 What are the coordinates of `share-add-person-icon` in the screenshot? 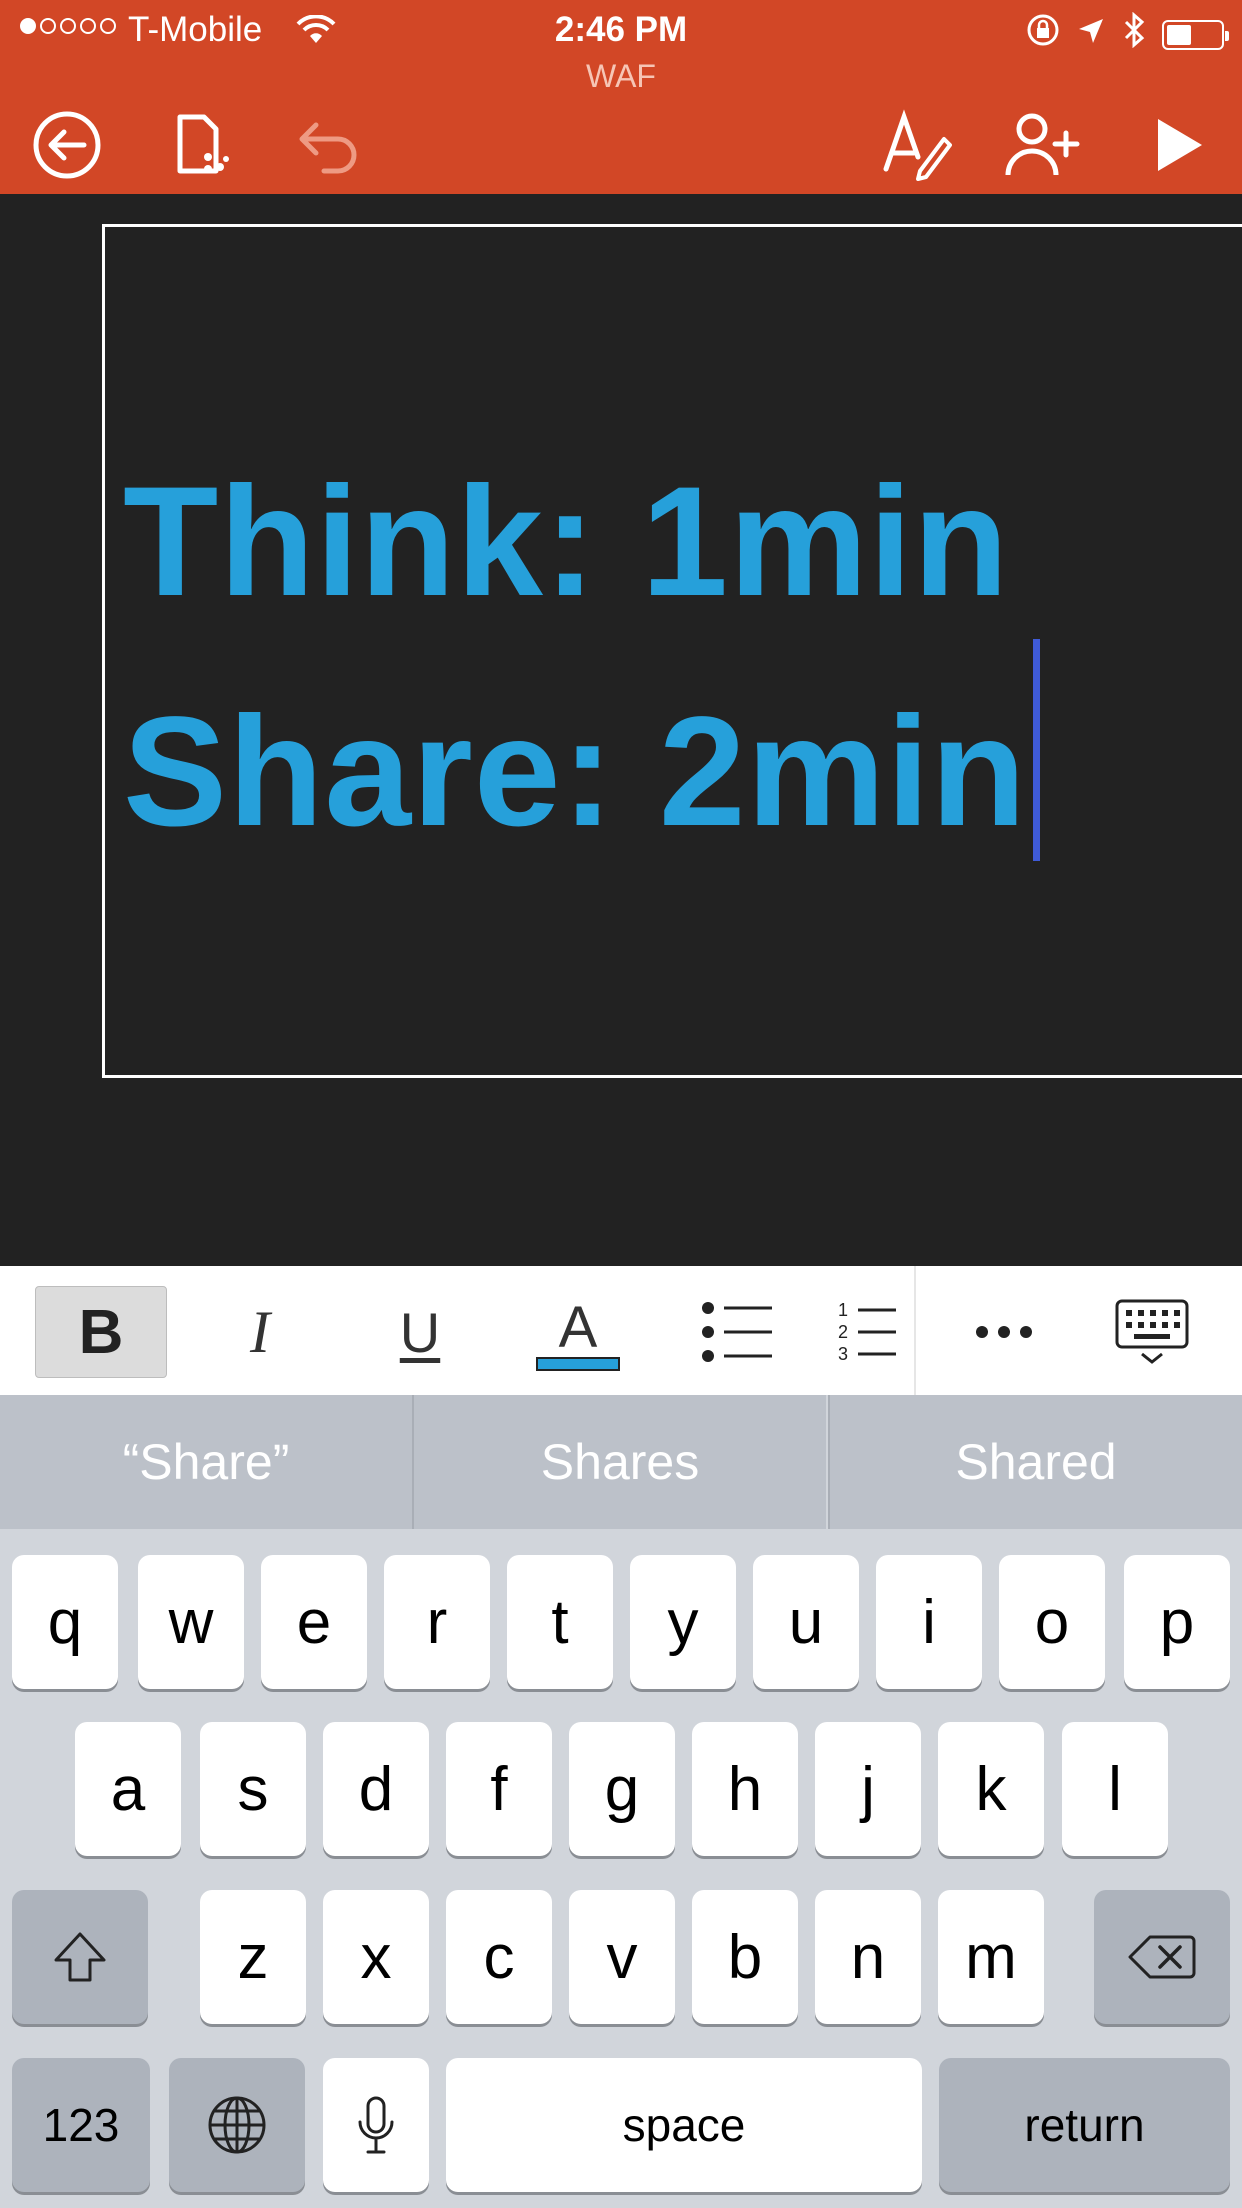 It's located at (1042, 144).